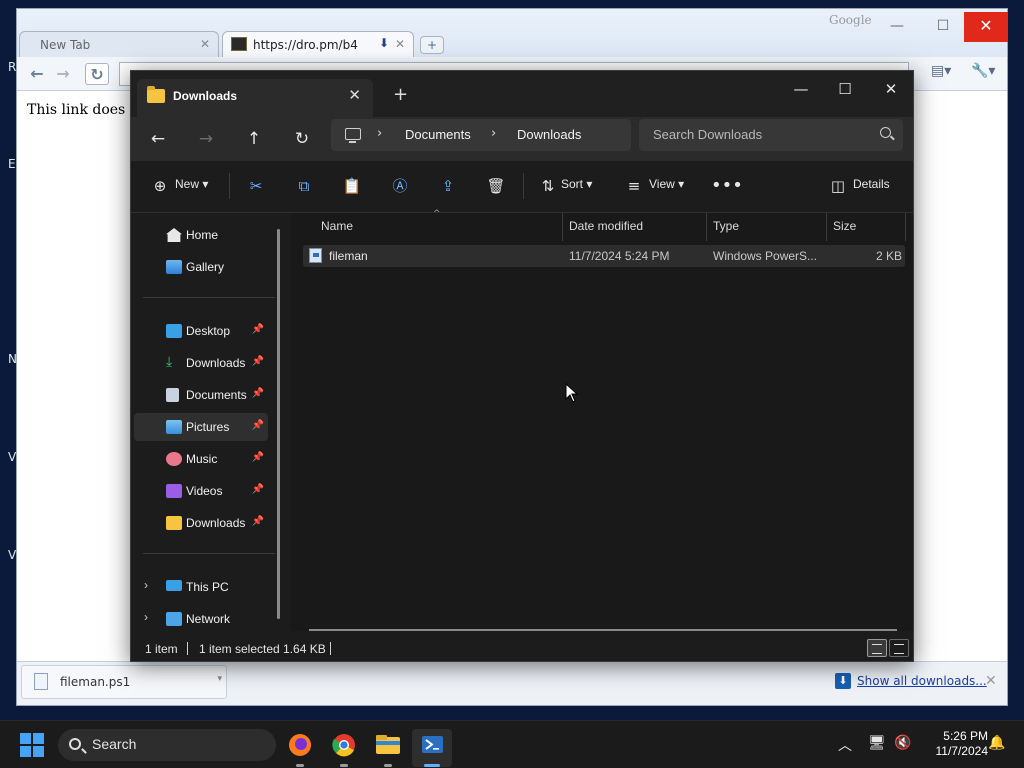  I want to click on network-status-icon: 🖥, so click(877, 743).